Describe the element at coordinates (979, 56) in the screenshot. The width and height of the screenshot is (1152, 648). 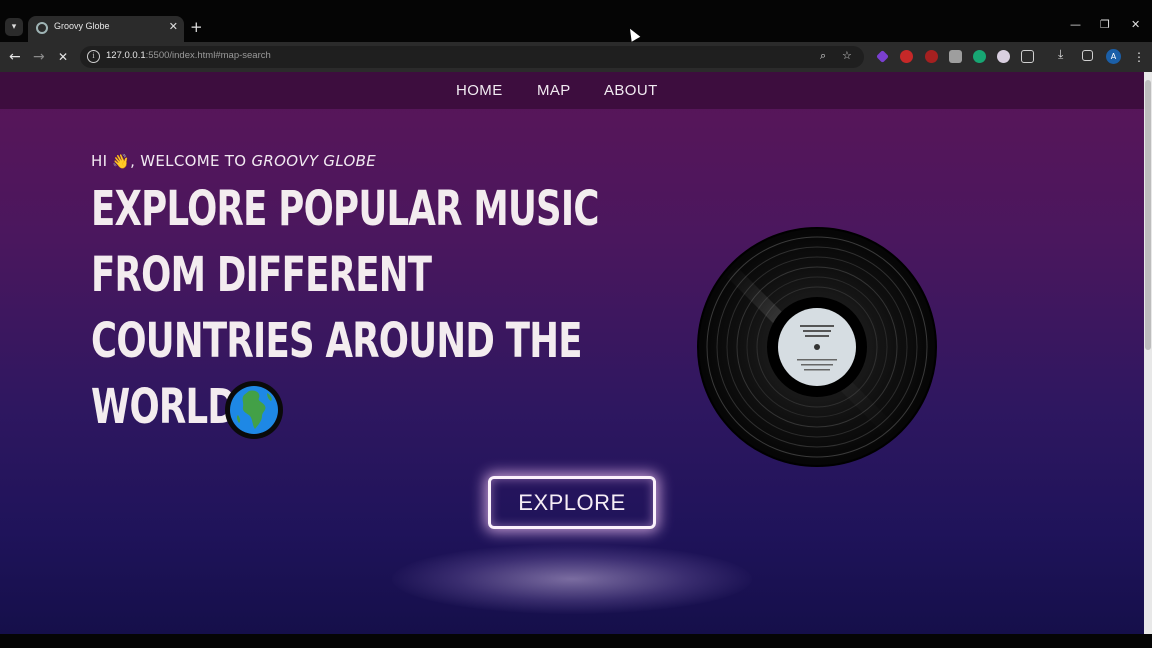
I see `grammarly-icon` at that location.